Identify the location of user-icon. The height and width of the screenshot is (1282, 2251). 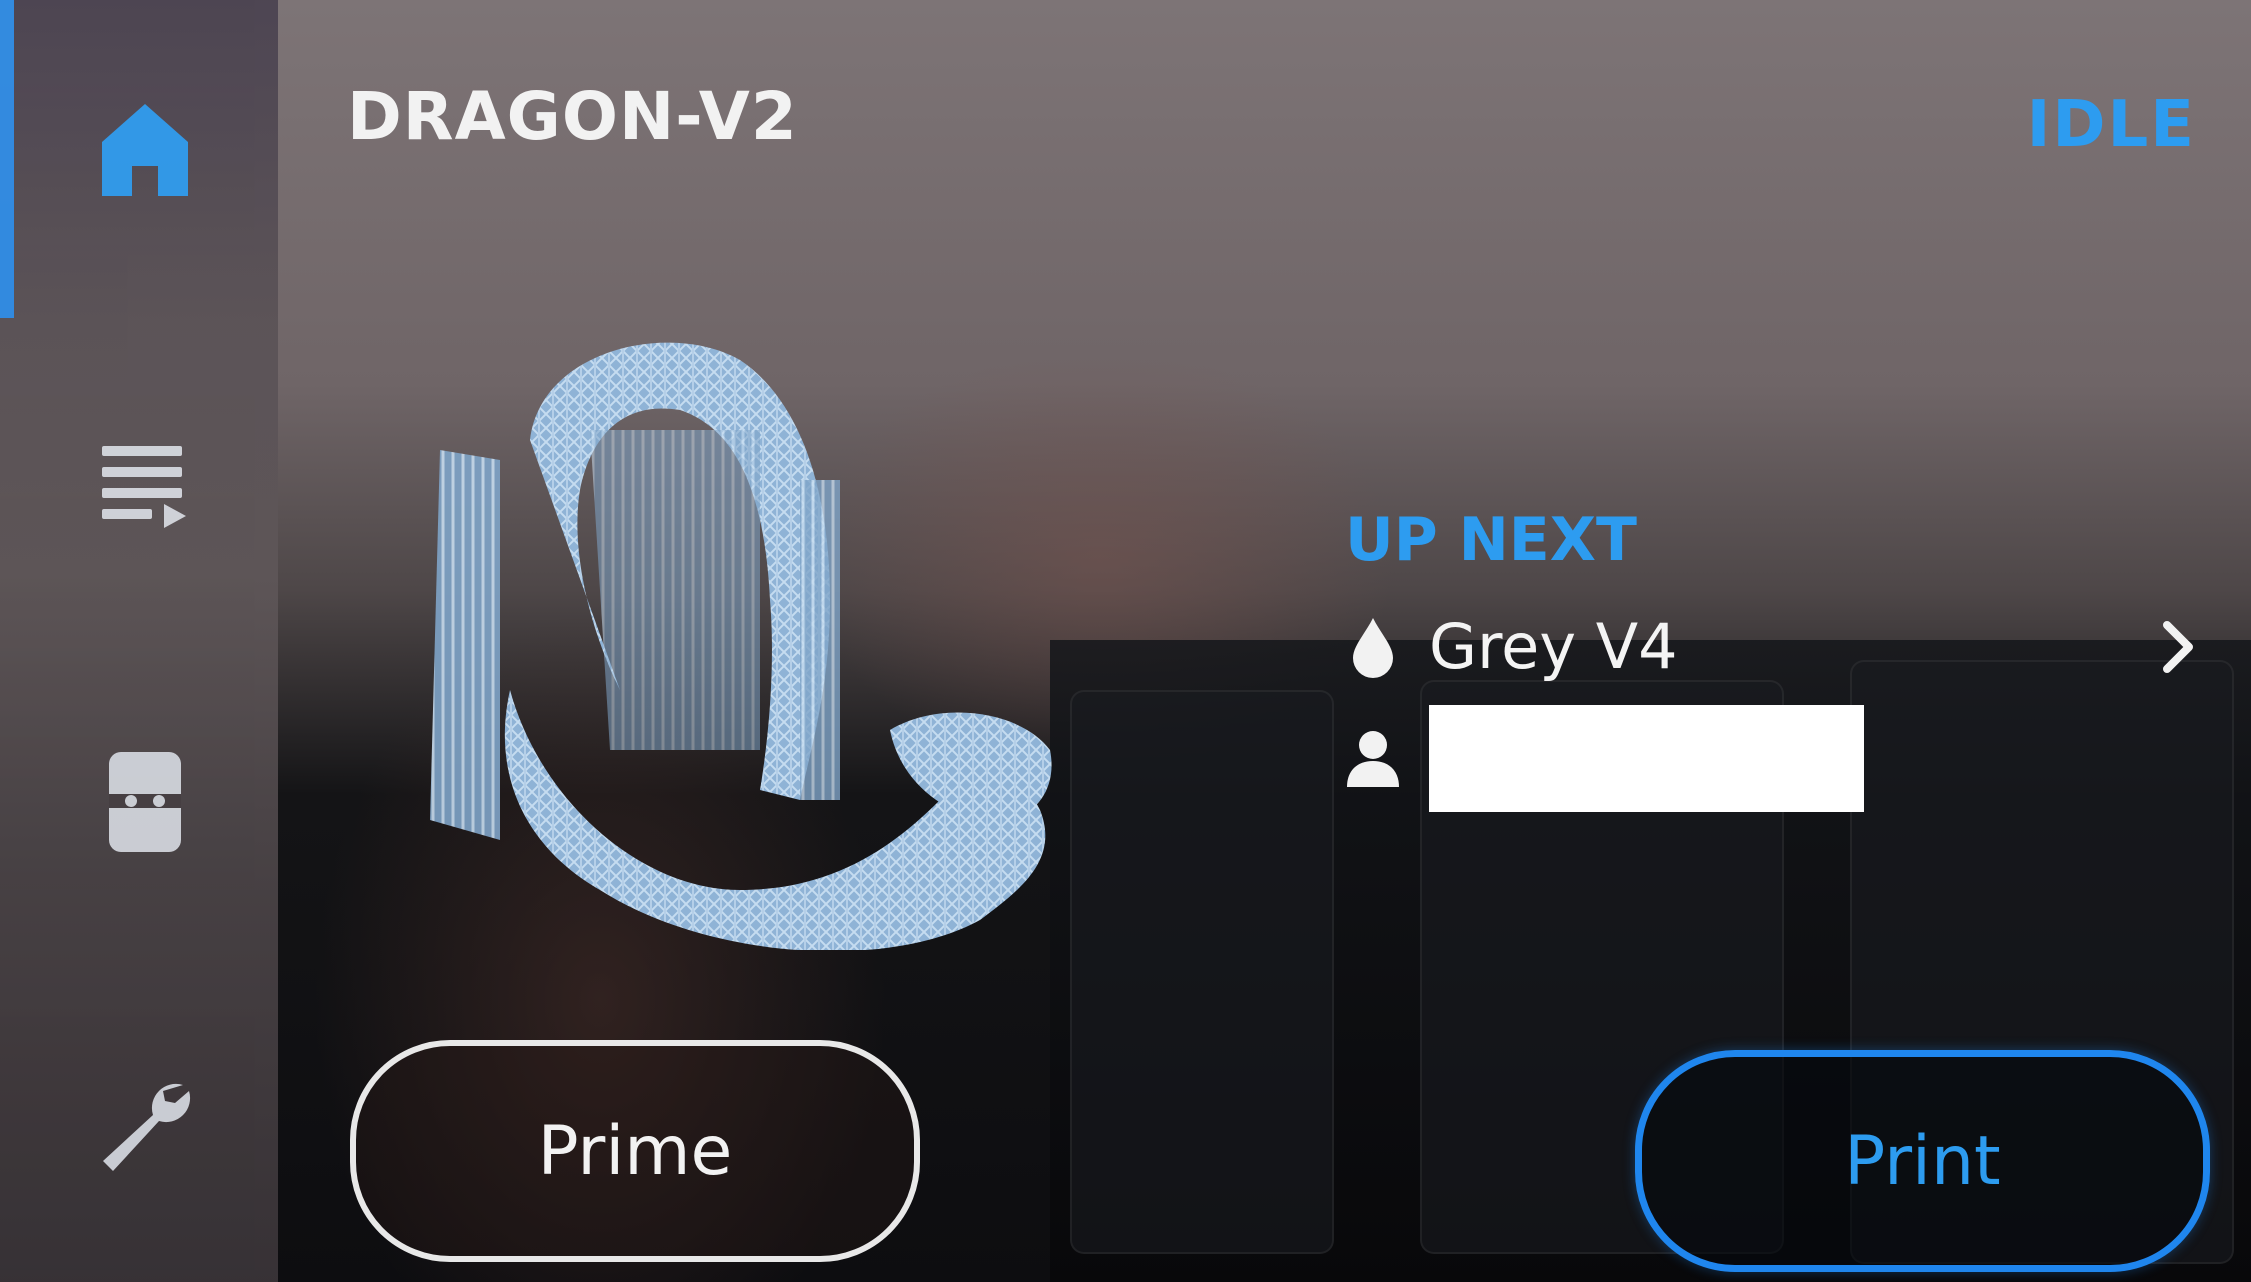
(1373, 759).